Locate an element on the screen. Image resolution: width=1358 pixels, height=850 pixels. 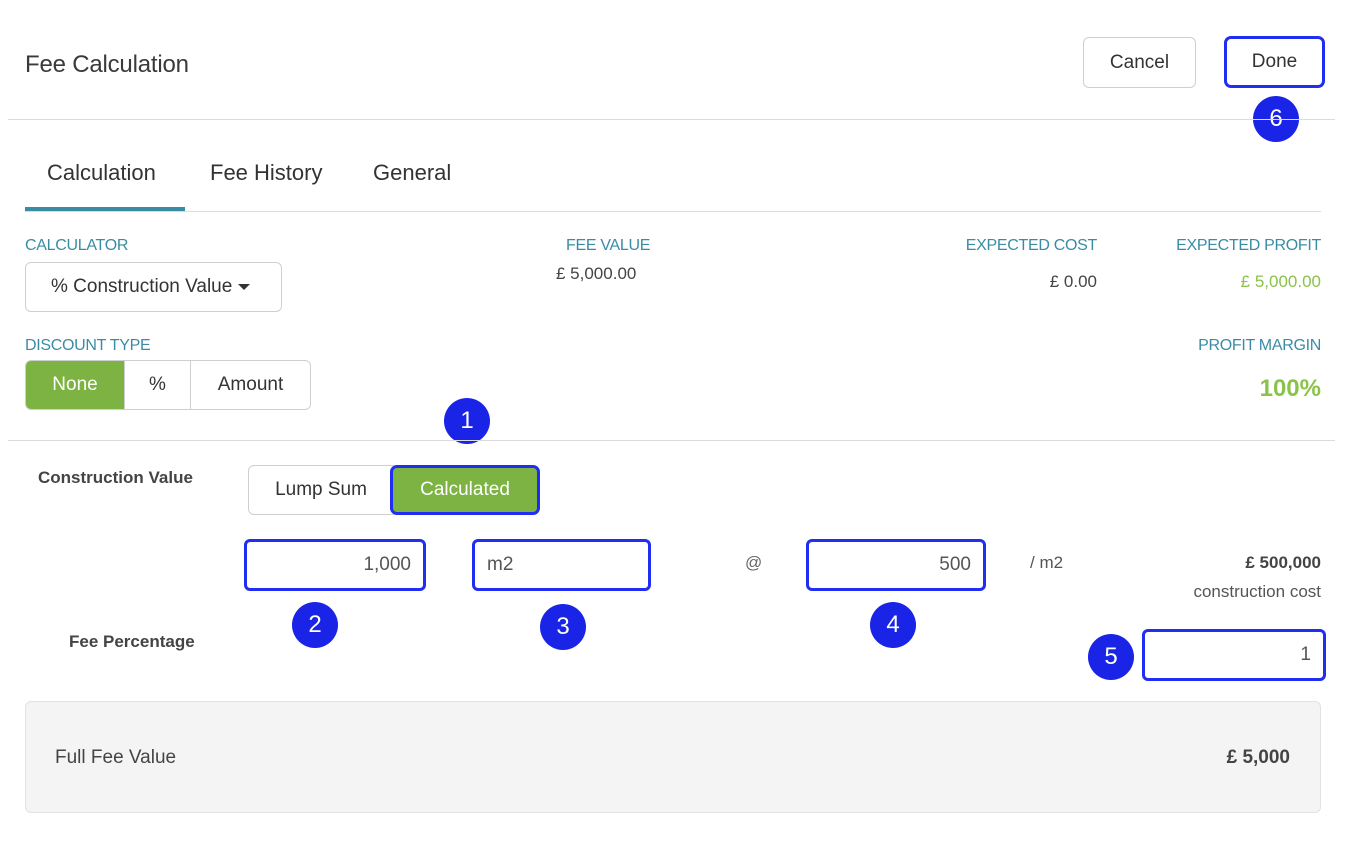
construction-mode-toggle: Lump Sum Calculated is located at coordinates (394, 490).